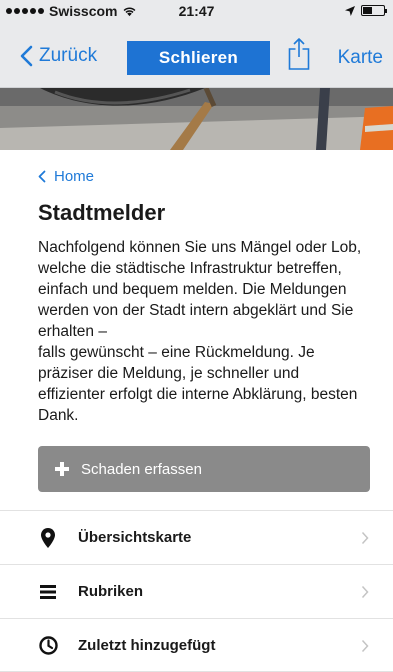 This screenshot has height=672, width=393. What do you see at coordinates (350, 10) in the screenshot?
I see `location-arrow-icon` at bounding box center [350, 10].